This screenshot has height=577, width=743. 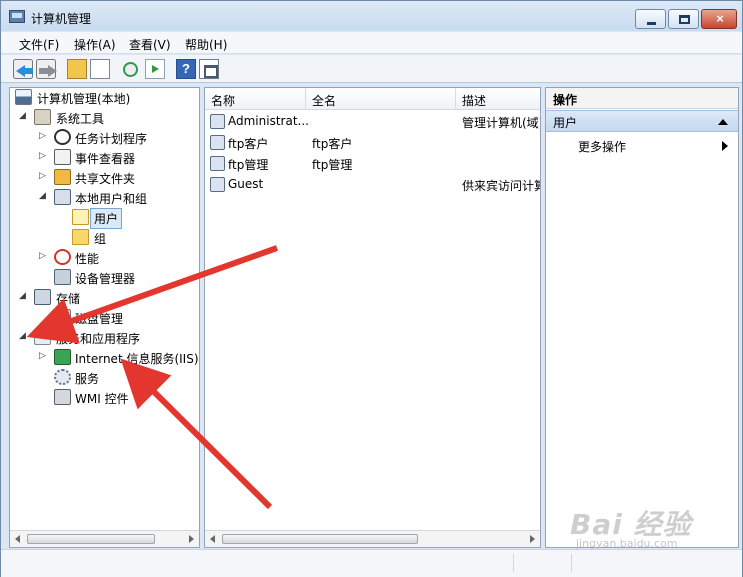 I want to click on tree-item-storage: ◢ 存储, so click(x=104, y=298).